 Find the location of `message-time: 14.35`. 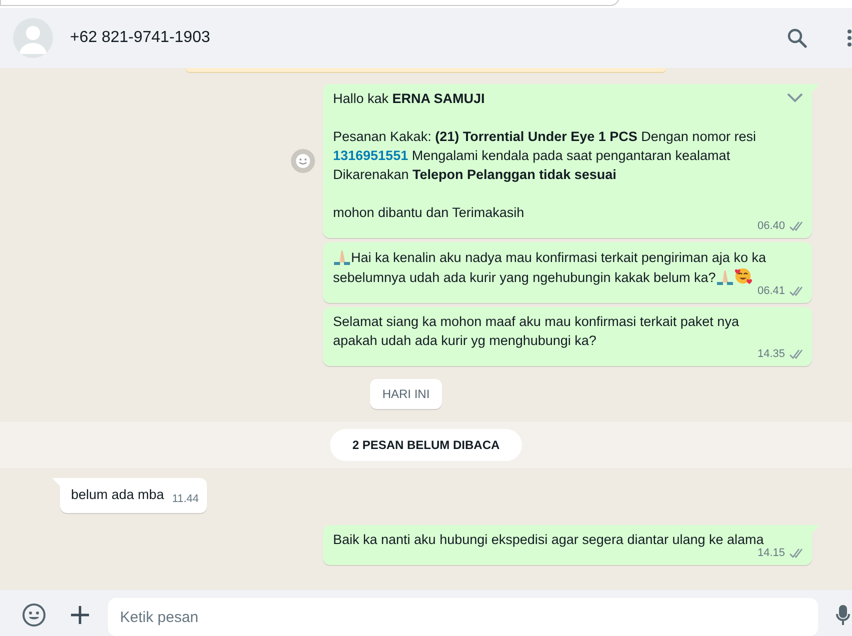

message-time: 14.35 is located at coordinates (771, 354).